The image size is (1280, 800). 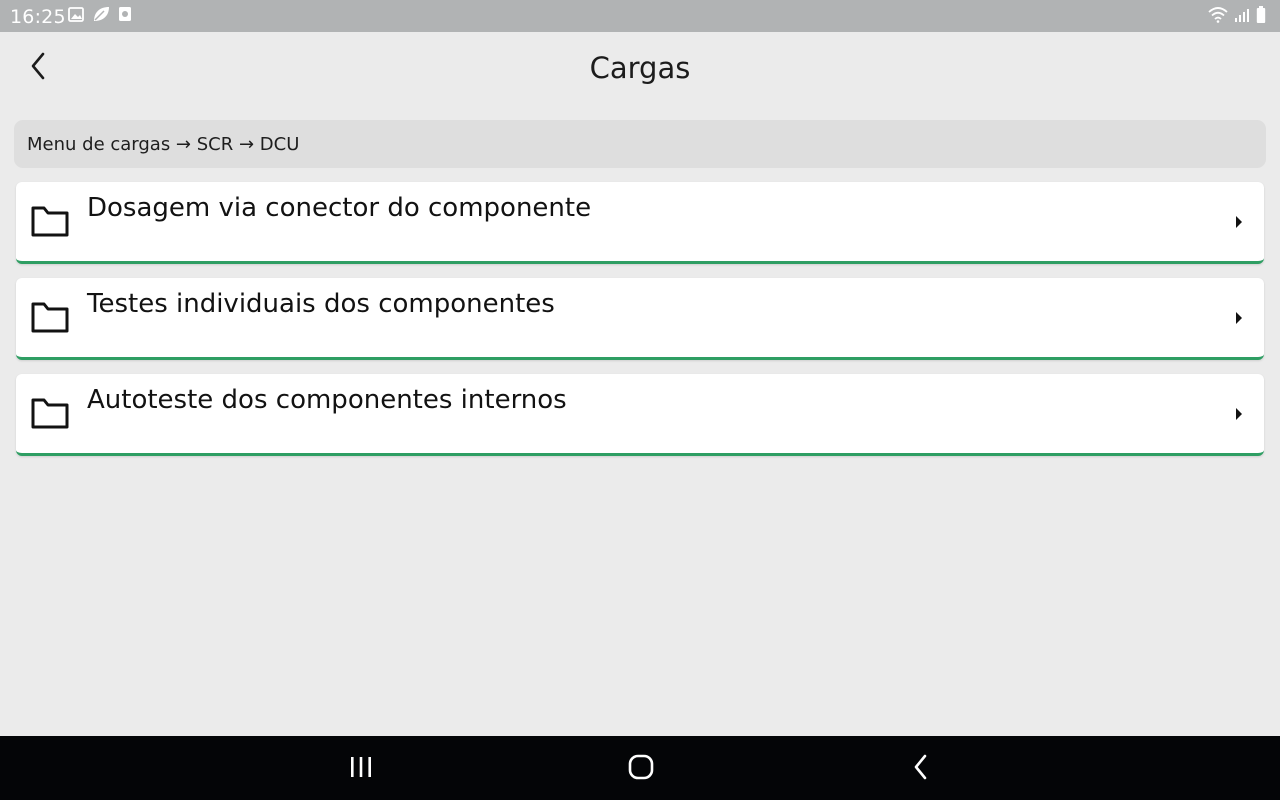 What do you see at coordinates (1218, 17) in the screenshot?
I see `wifi-icon` at bounding box center [1218, 17].